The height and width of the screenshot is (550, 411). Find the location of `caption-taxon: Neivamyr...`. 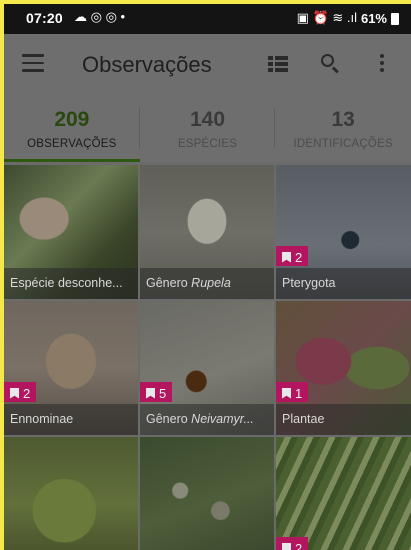

caption-taxon: Neivamyr... is located at coordinates (222, 419).